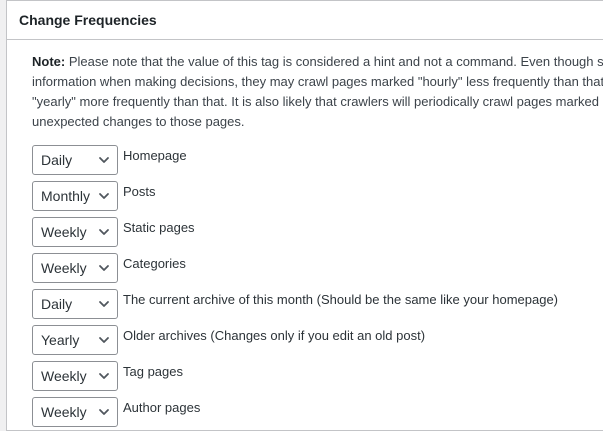 This screenshot has width=603, height=431. Describe the element at coordinates (317, 232) in the screenshot. I see `frequency-row-static-pages: Weekly Static pages` at that location.